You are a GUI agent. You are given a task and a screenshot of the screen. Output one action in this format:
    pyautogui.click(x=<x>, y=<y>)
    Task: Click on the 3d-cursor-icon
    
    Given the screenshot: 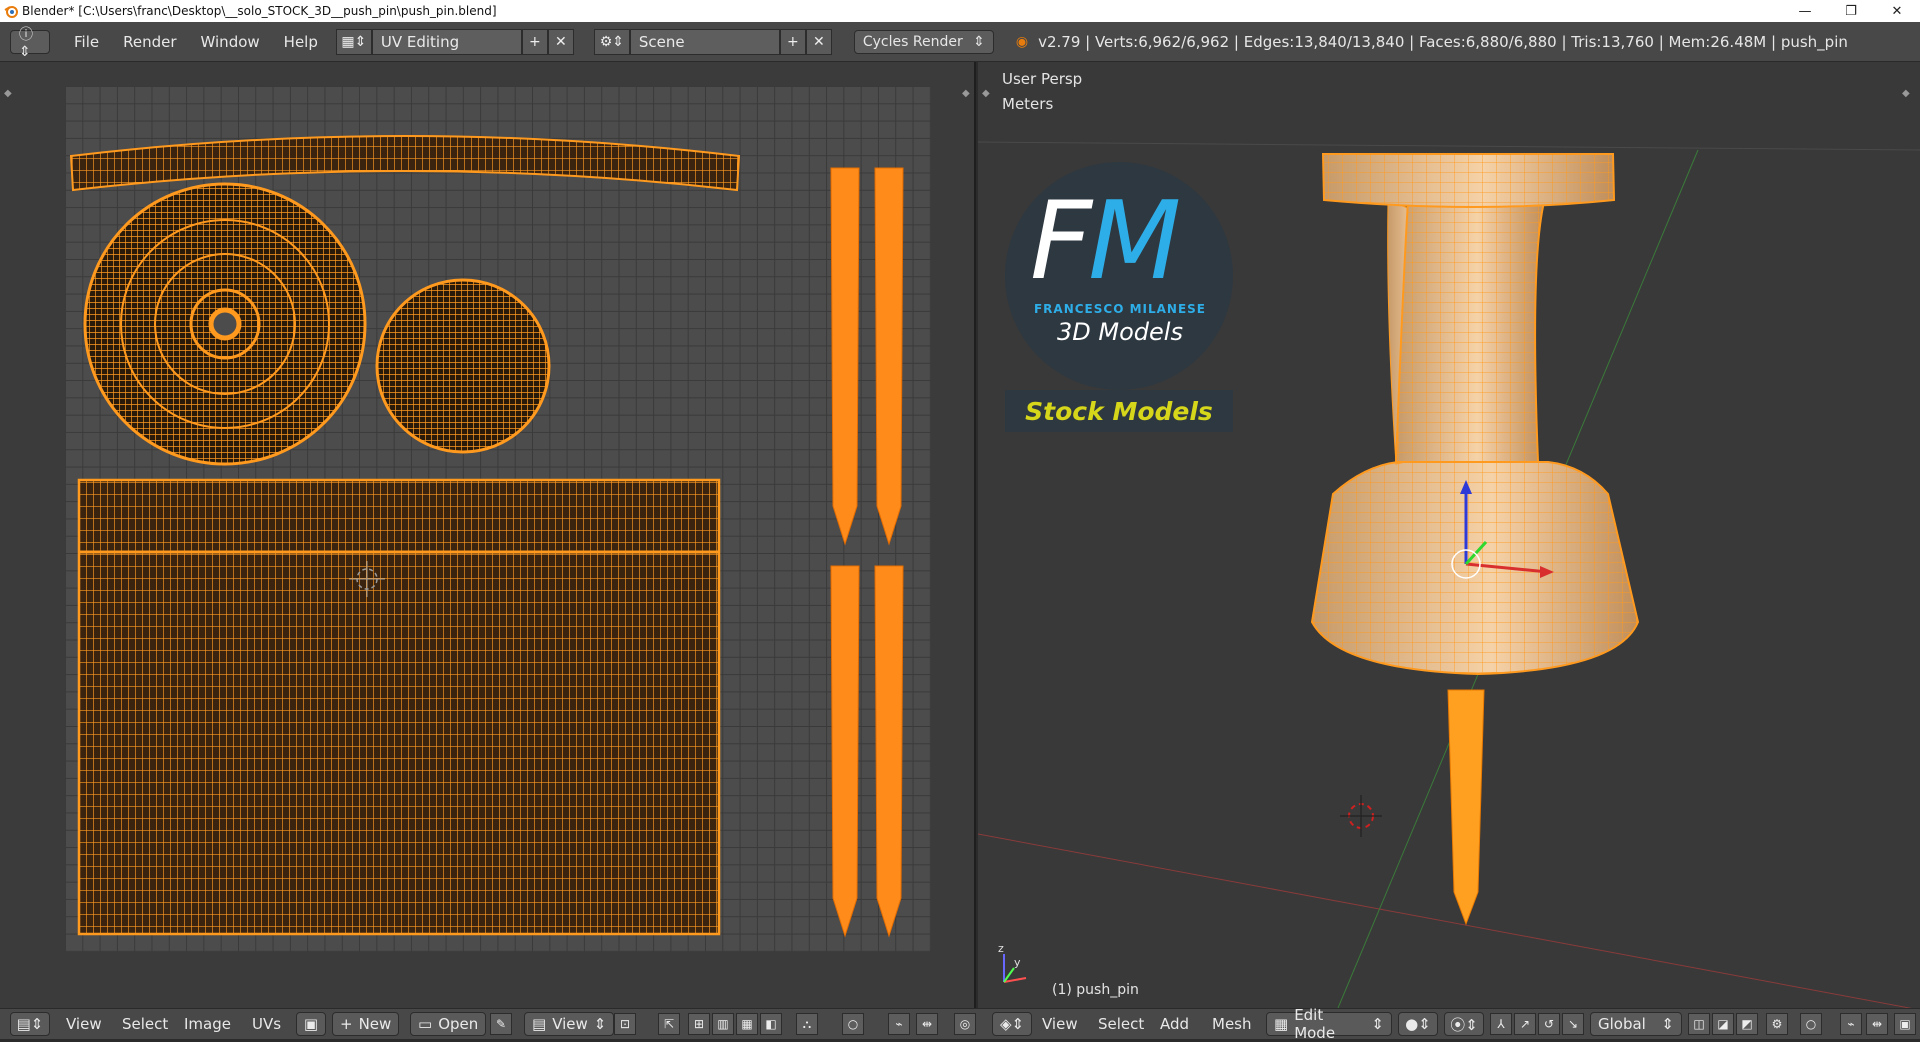 What is the action you would take?
    pyautogui.click(x=1361, y=816)
    